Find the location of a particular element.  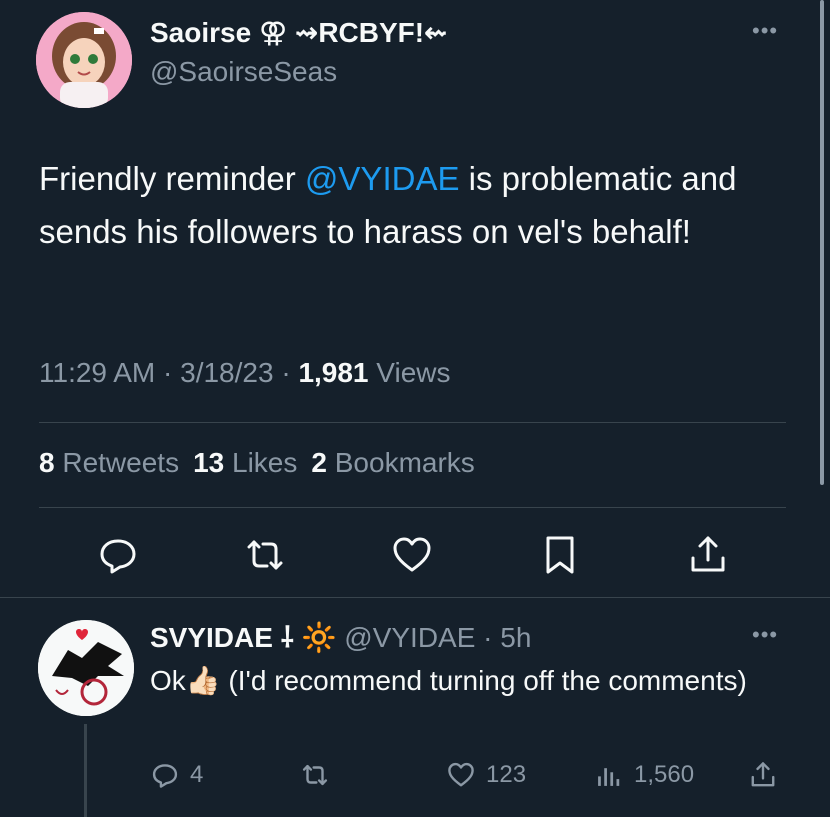

user-handle: @SaoirseSeas is located at coordinates (243, 72).